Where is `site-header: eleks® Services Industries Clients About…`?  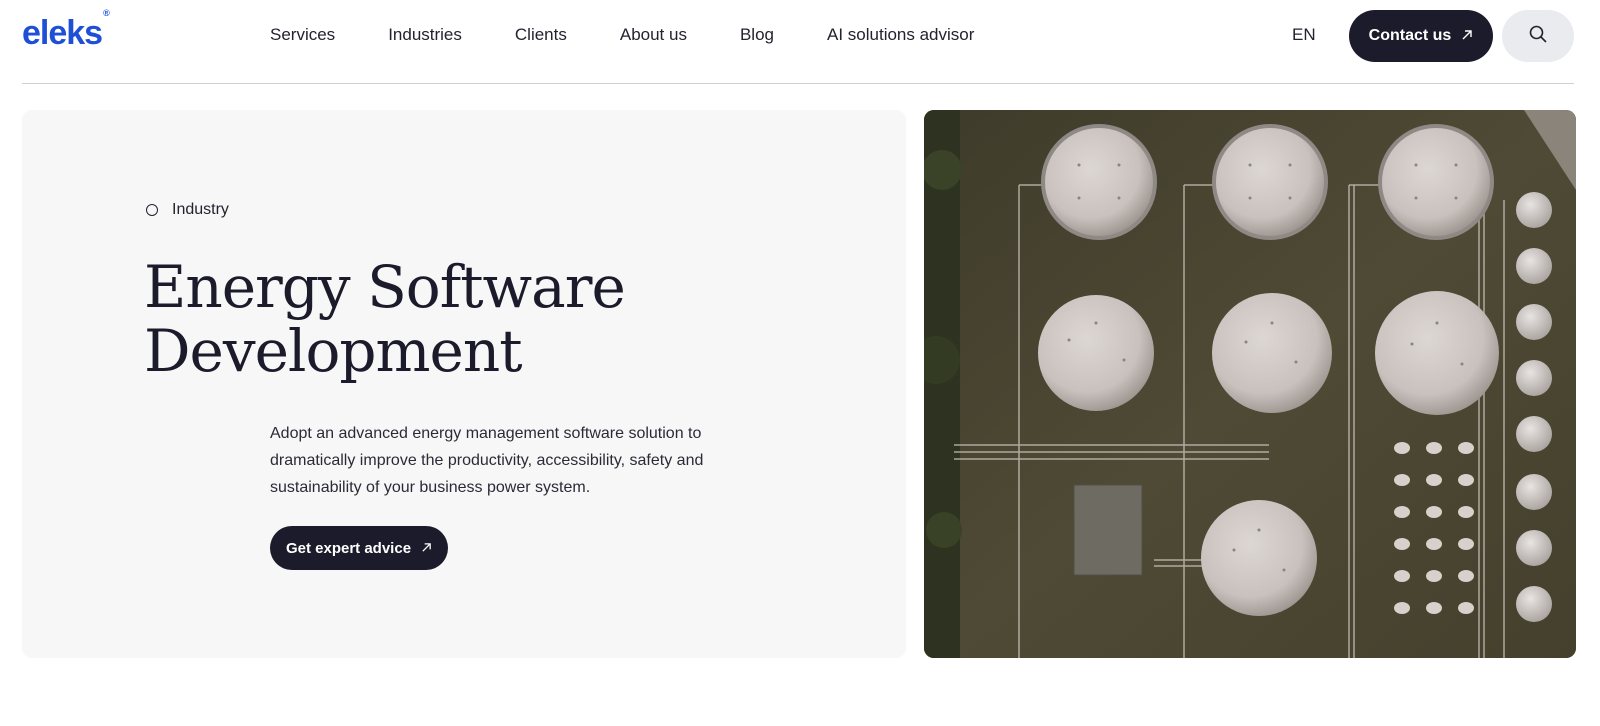 site-header: eleks® Services Industries Clients About… is located at coordinates (800, 42).